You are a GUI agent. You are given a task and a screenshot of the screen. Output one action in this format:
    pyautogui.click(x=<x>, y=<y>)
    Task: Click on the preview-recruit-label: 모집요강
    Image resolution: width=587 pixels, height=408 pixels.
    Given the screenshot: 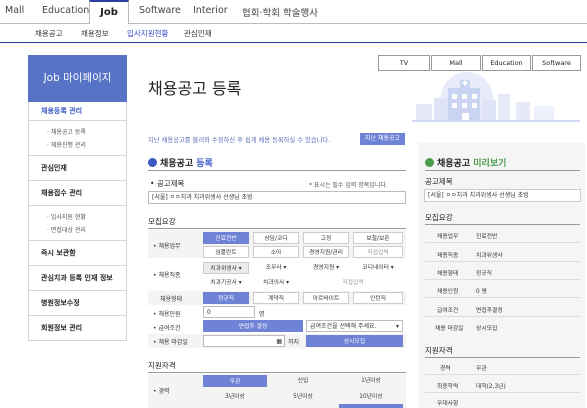 What is the action you would take?
    pyautogui.click(x=439, y=217)
    